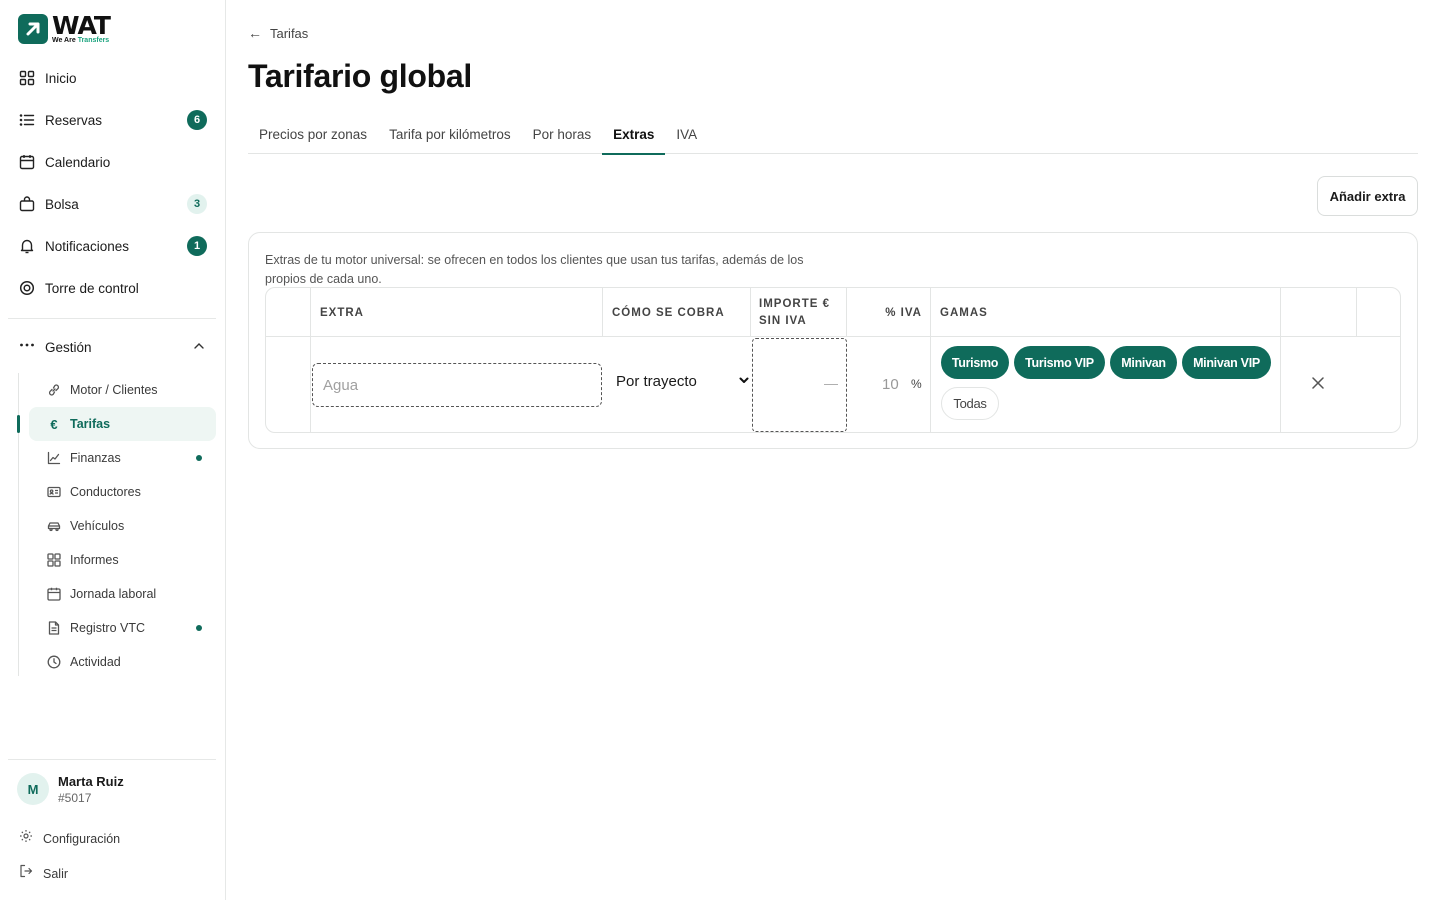 The height and width of the screenshot is (900, 1440). What do you see at coordinates (116, 424) in the screenshot?
I see `sidebar-item-tarifas: € Tarifas` at bounding box center [116, 424].